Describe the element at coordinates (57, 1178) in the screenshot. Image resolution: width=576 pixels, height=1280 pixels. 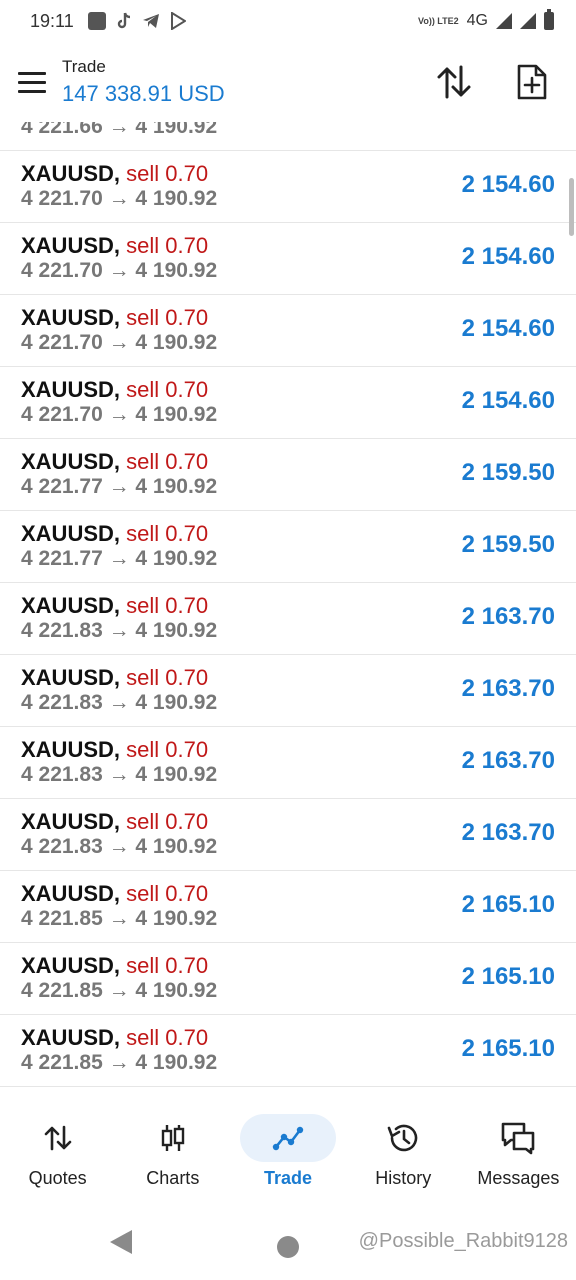
I see `nav-label: Quotes` at that location.